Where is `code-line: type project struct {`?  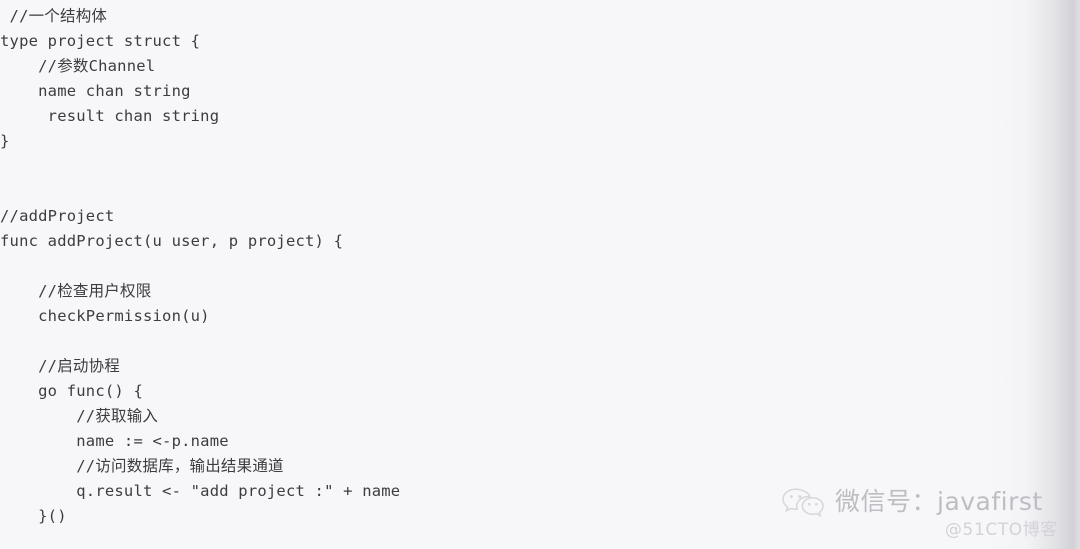 code-line: type project struct { is located at coordinates (100, 41).